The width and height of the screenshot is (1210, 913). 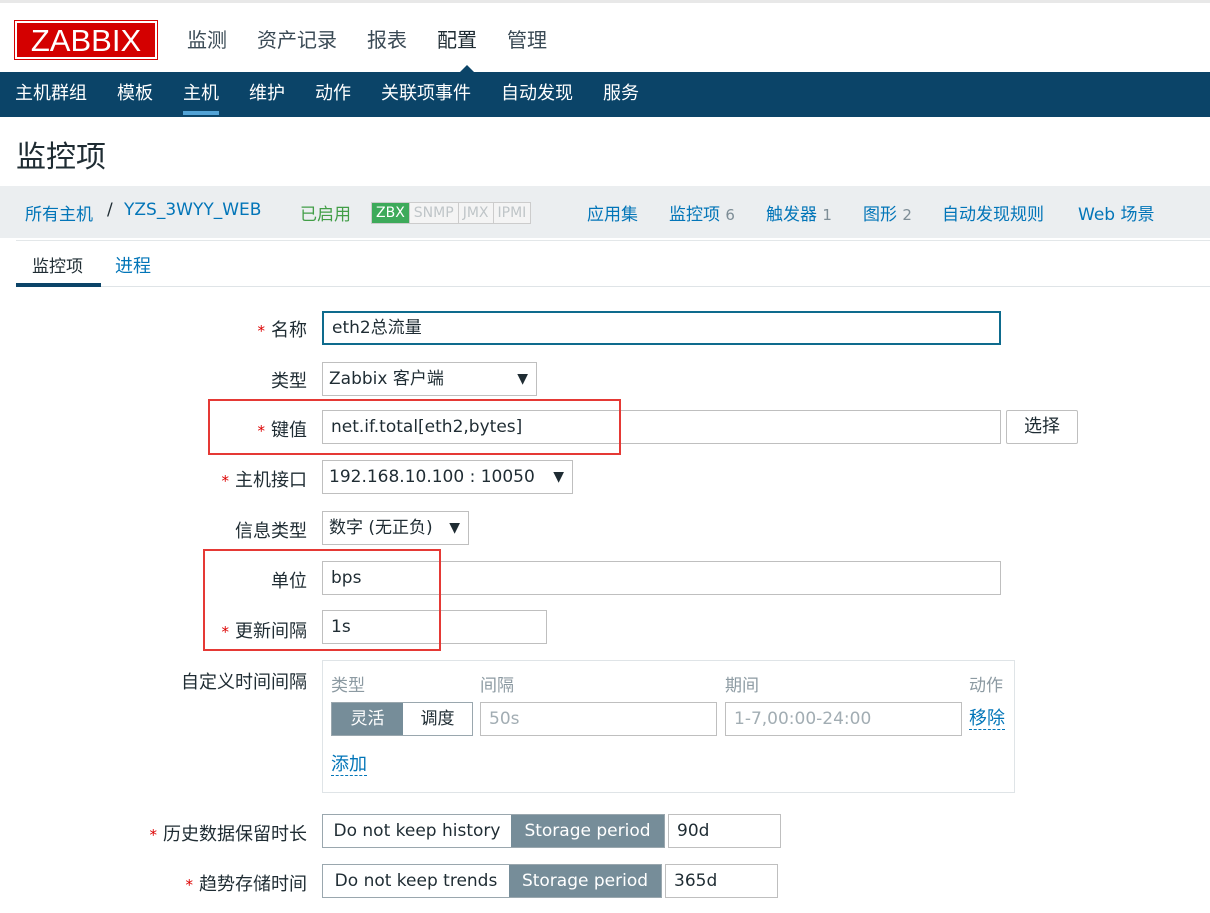 What do you see at coordinates (417, 831) in the screenshot?
I see `history-no-keep-option: Do not keep history` at bounding box center [417, 831].